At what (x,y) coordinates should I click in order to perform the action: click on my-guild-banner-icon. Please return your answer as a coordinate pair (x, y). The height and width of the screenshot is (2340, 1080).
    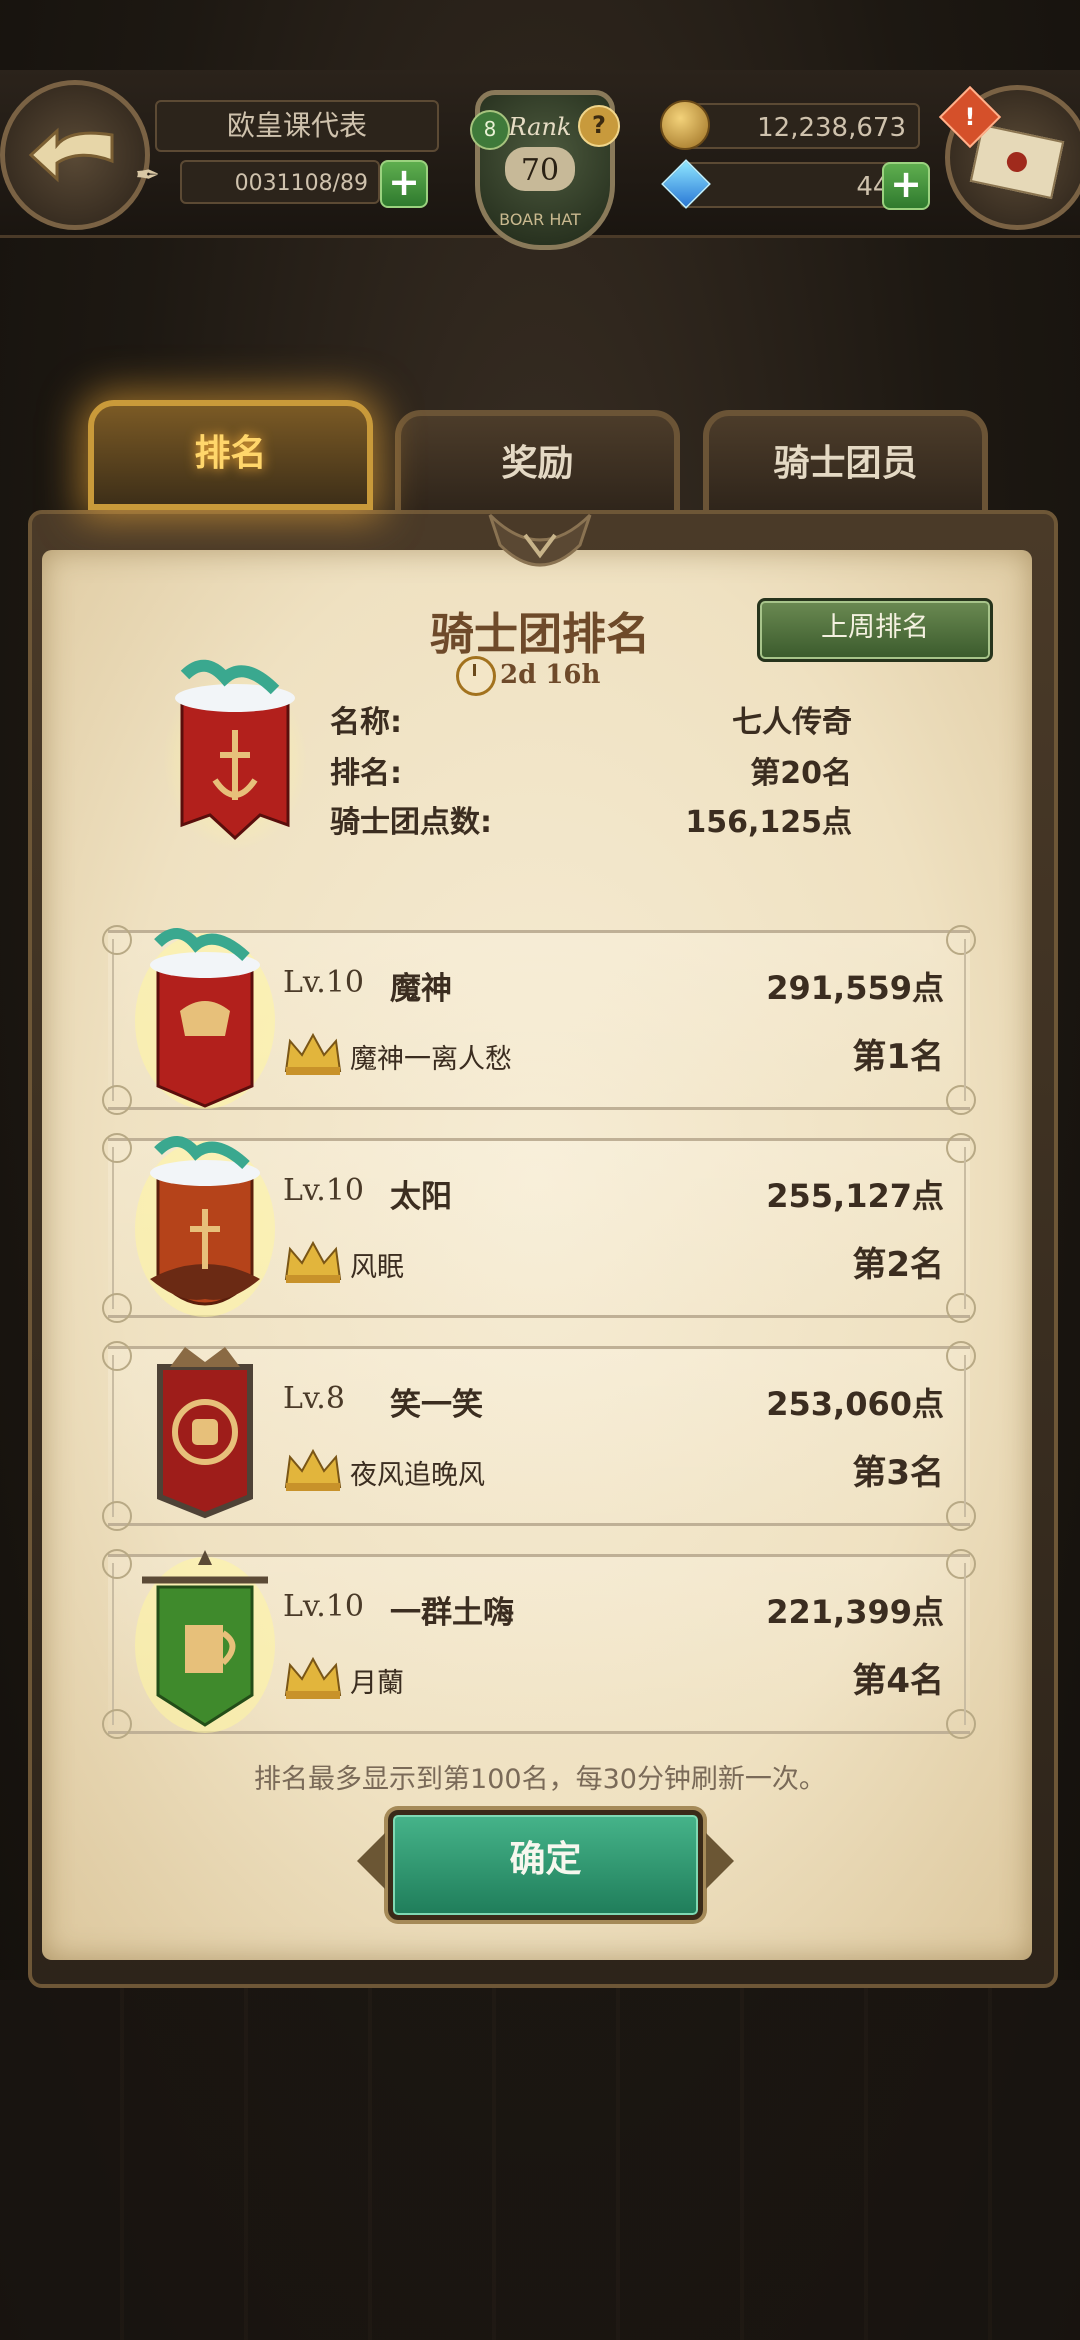
    Looking at the image, I should click on (235, 754).